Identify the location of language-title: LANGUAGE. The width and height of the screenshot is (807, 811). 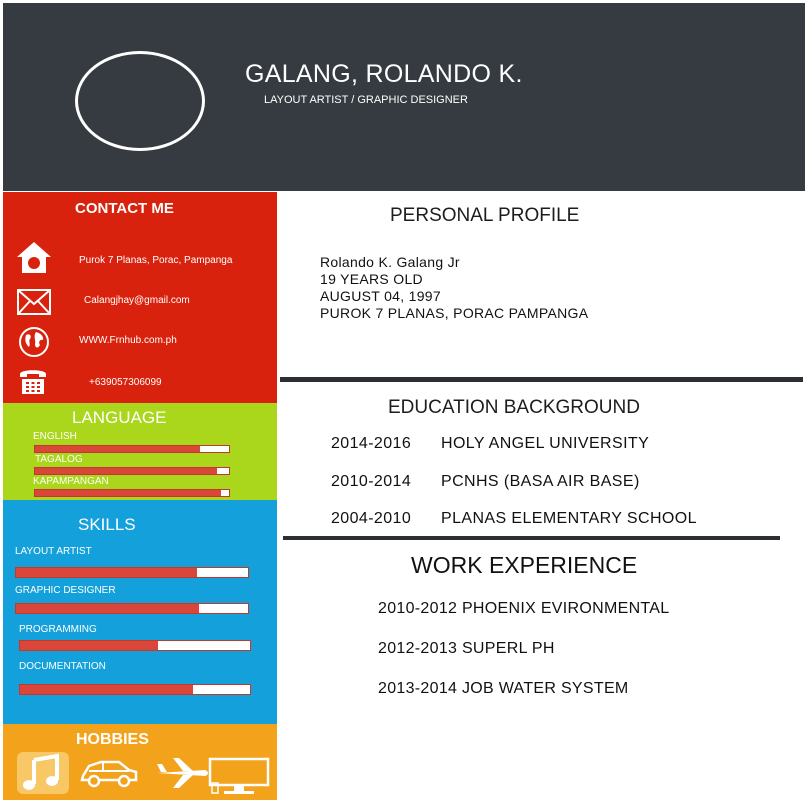
(119, 417).